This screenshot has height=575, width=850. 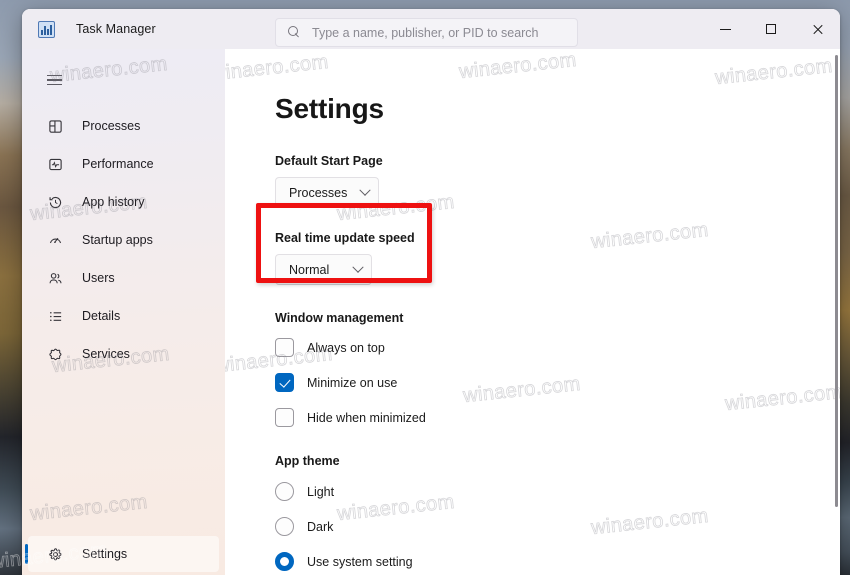 What do you see at coordinates (366, 417) in the screenshot?
I see `checkbox-label: Hide when minimized` at bounding box center [366, 417].